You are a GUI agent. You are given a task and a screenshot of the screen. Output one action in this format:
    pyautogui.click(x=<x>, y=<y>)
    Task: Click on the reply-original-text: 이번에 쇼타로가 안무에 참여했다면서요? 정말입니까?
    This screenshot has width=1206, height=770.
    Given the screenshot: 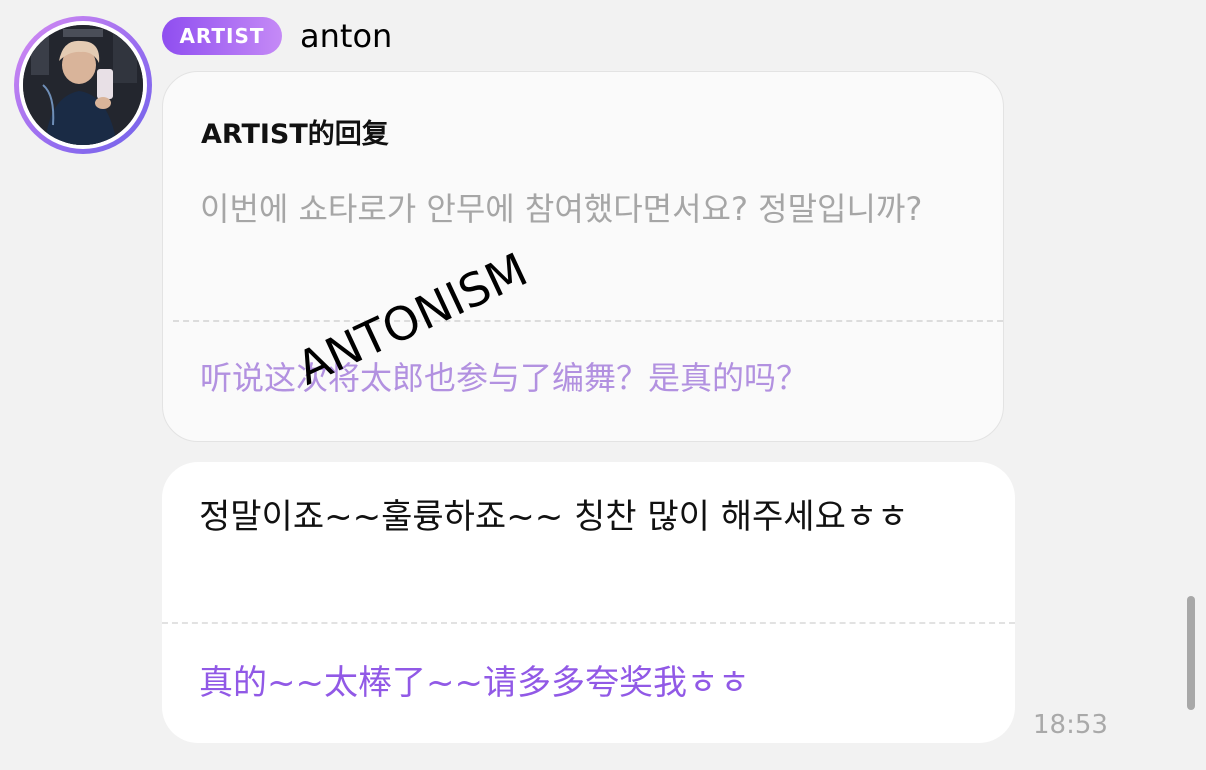 What is the action you would take?
    pyautogui.click(x=561, y=209)
    